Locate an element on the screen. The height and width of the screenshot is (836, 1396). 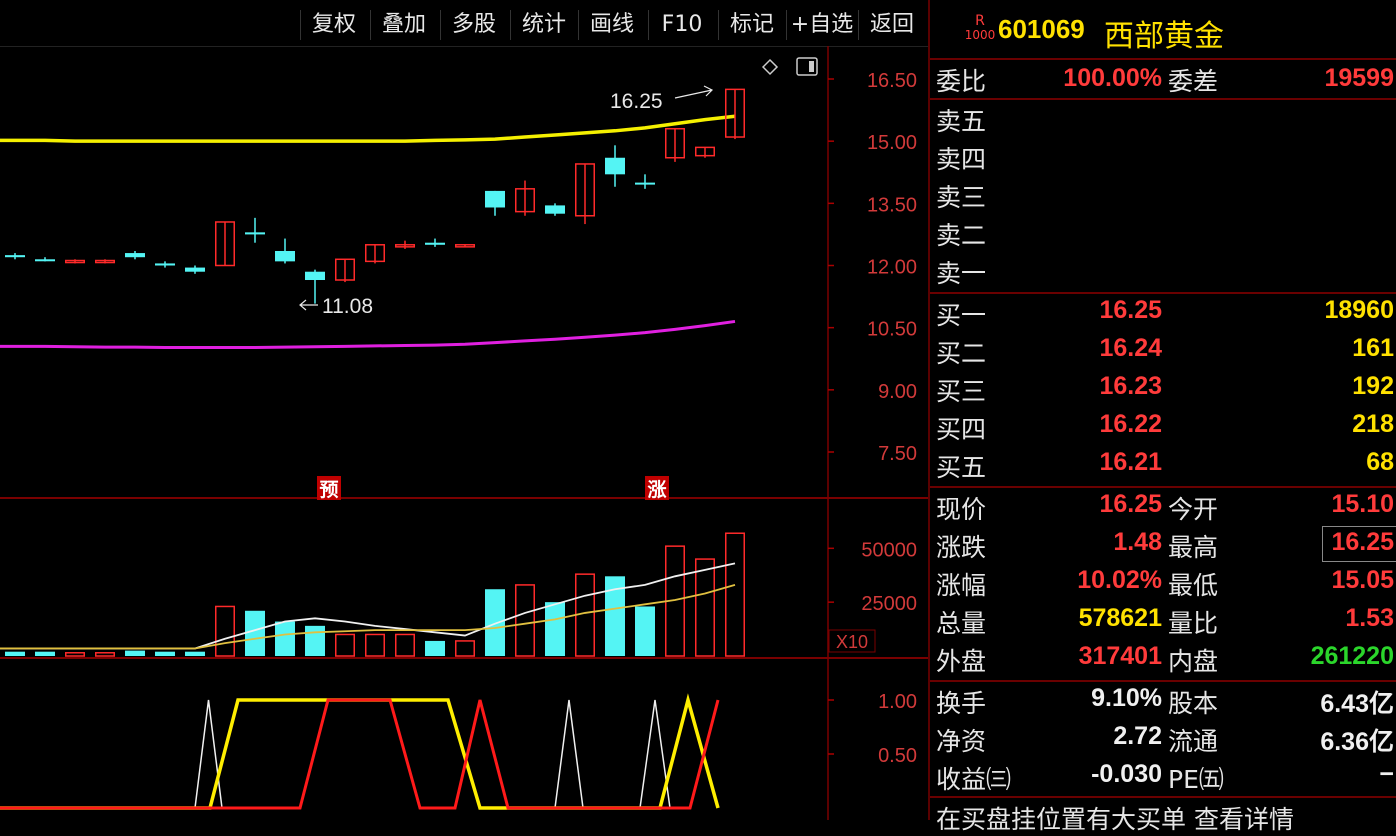
bid-level-label: 买五 is located at coordinates (961, 467).